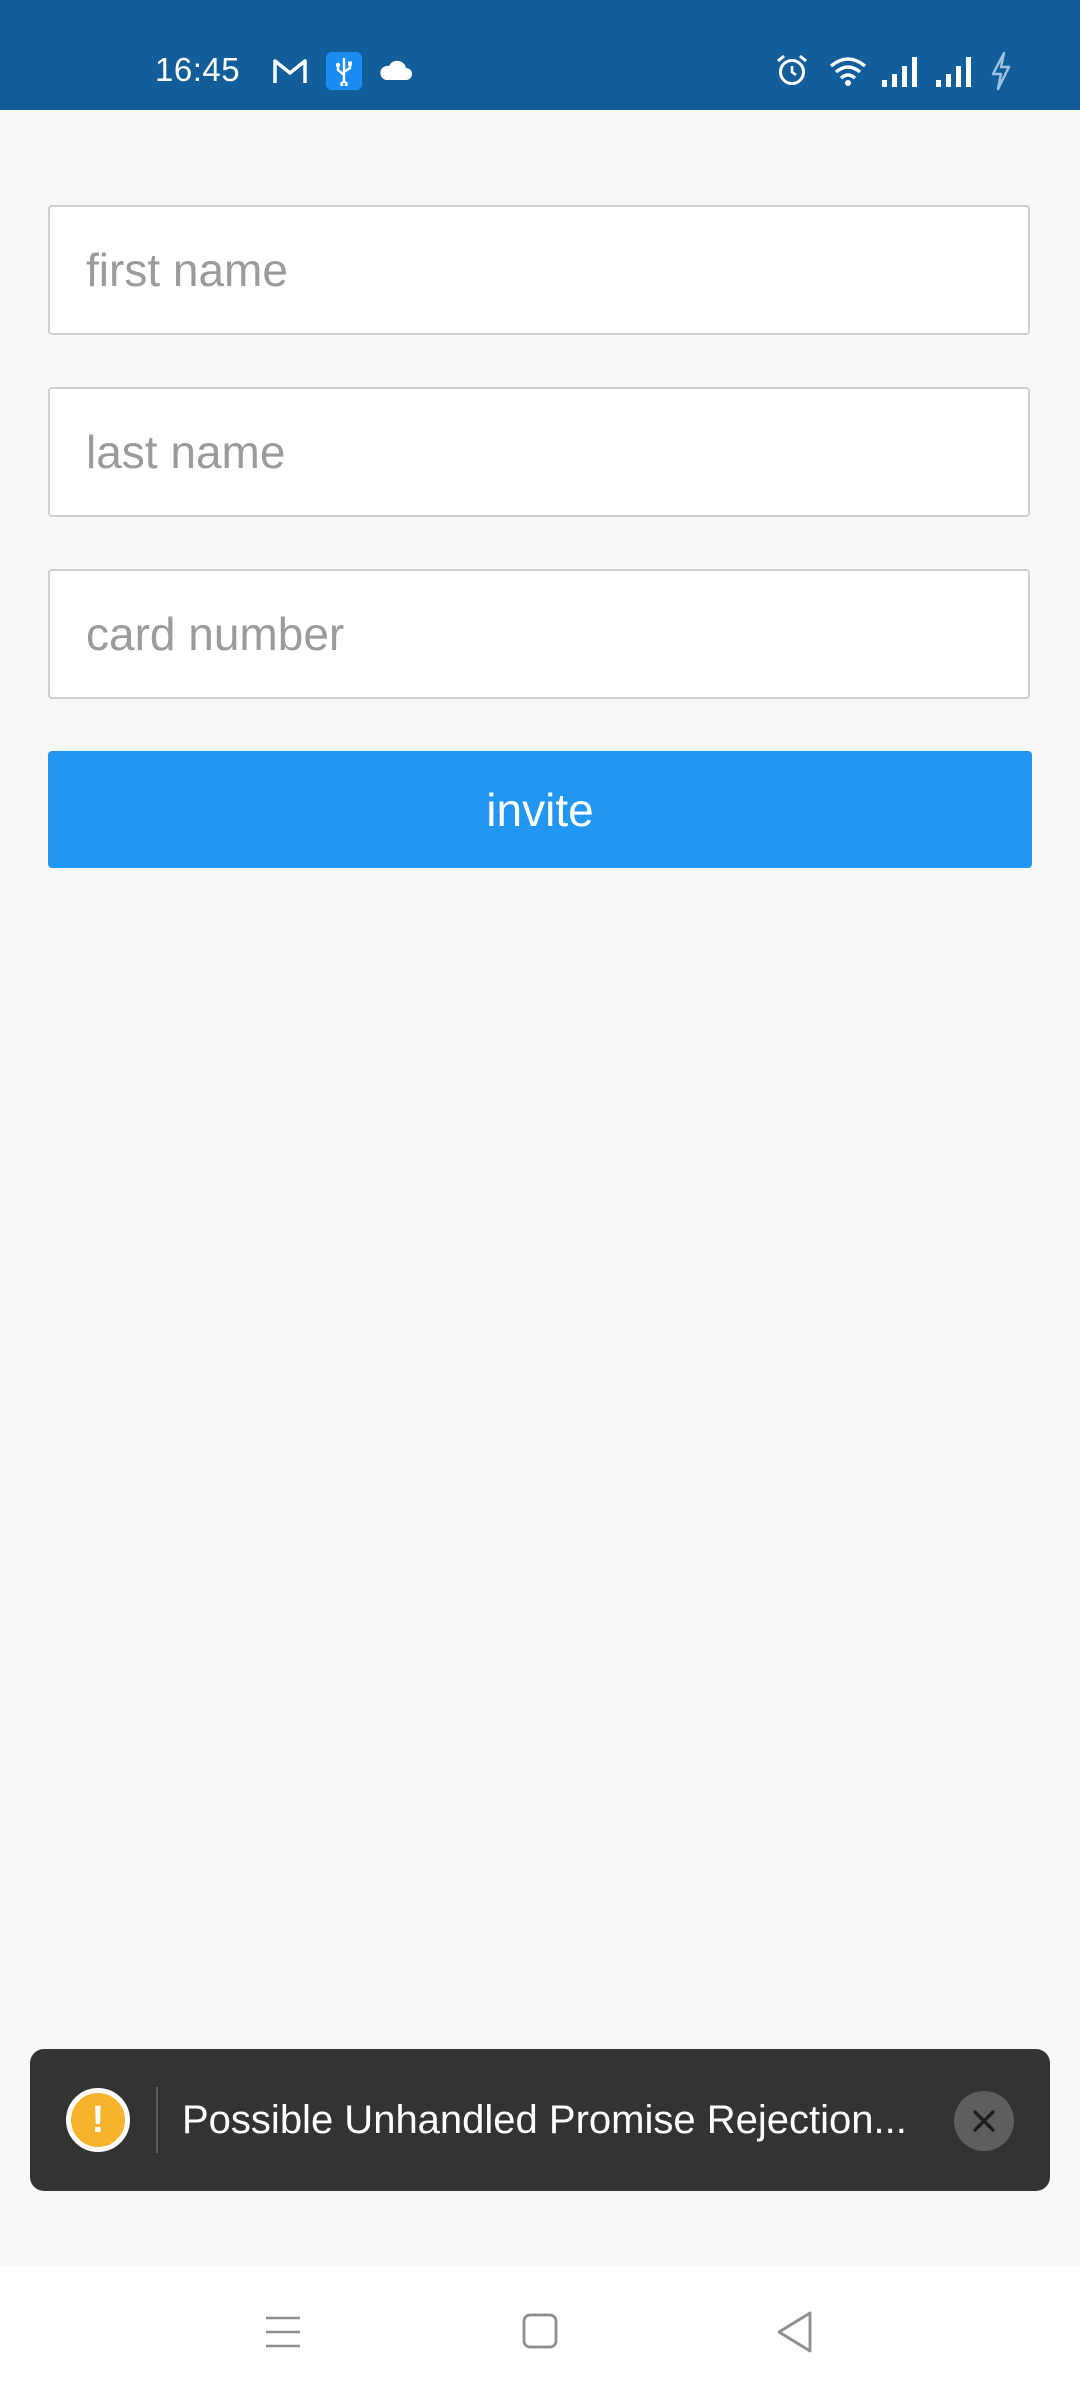 The image size is (1080, 2400). What do you see at coordinates (290, 71) in the screenshot?
I see `gmail-icon` at bounding box center [290, 71].